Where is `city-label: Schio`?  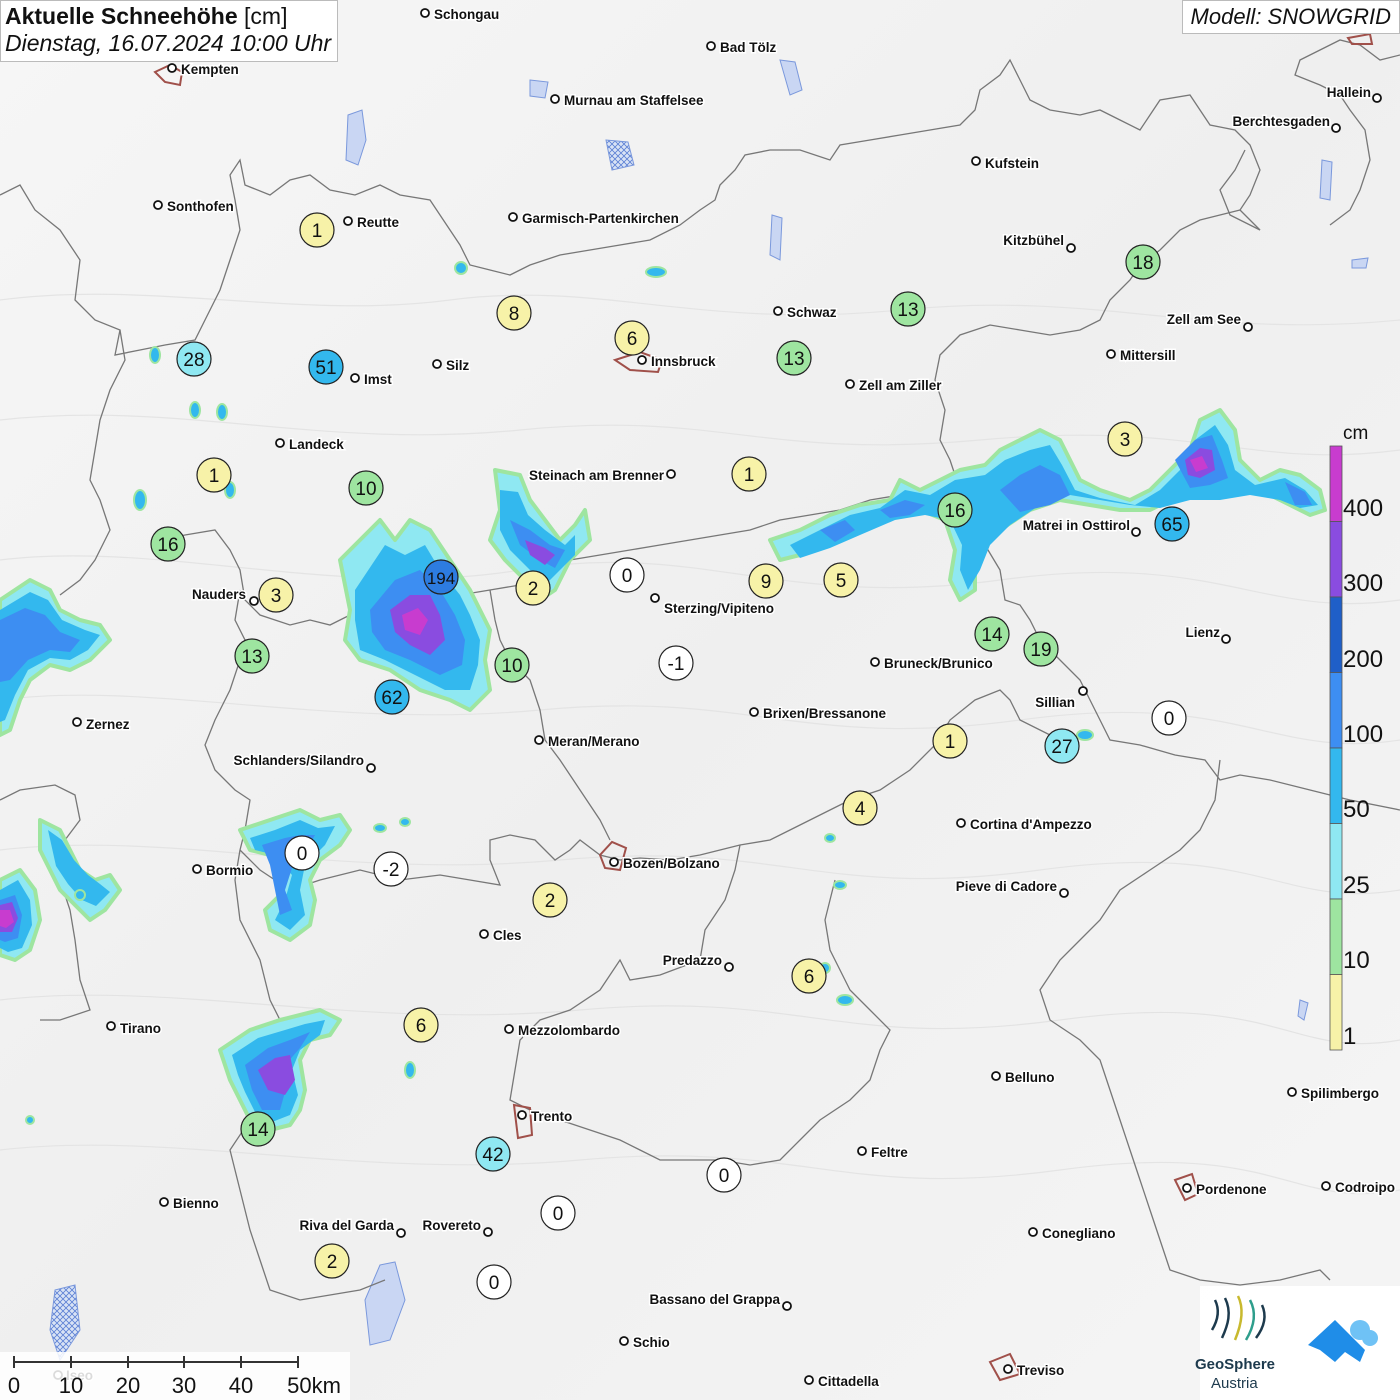 city-label: Schio is located at coordinates (651, 1342).